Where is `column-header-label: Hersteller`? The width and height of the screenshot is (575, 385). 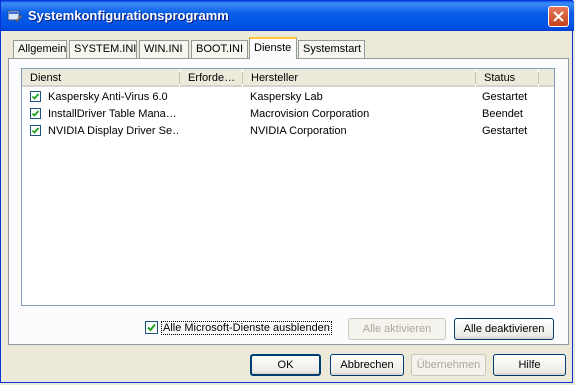
column-header-label: Hersteller is located at coordinates (275, 78).